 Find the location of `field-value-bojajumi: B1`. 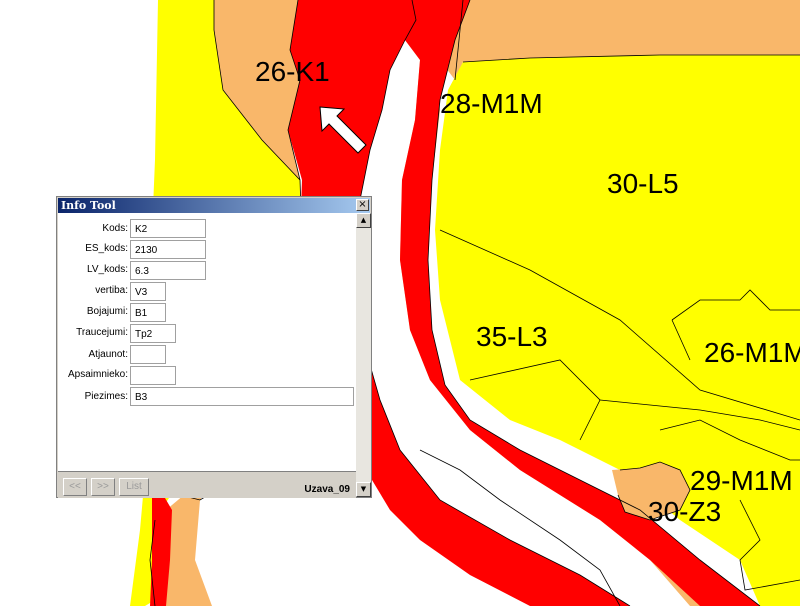

field-value-bojajumi: B1 is located at coordinates (148, 312).